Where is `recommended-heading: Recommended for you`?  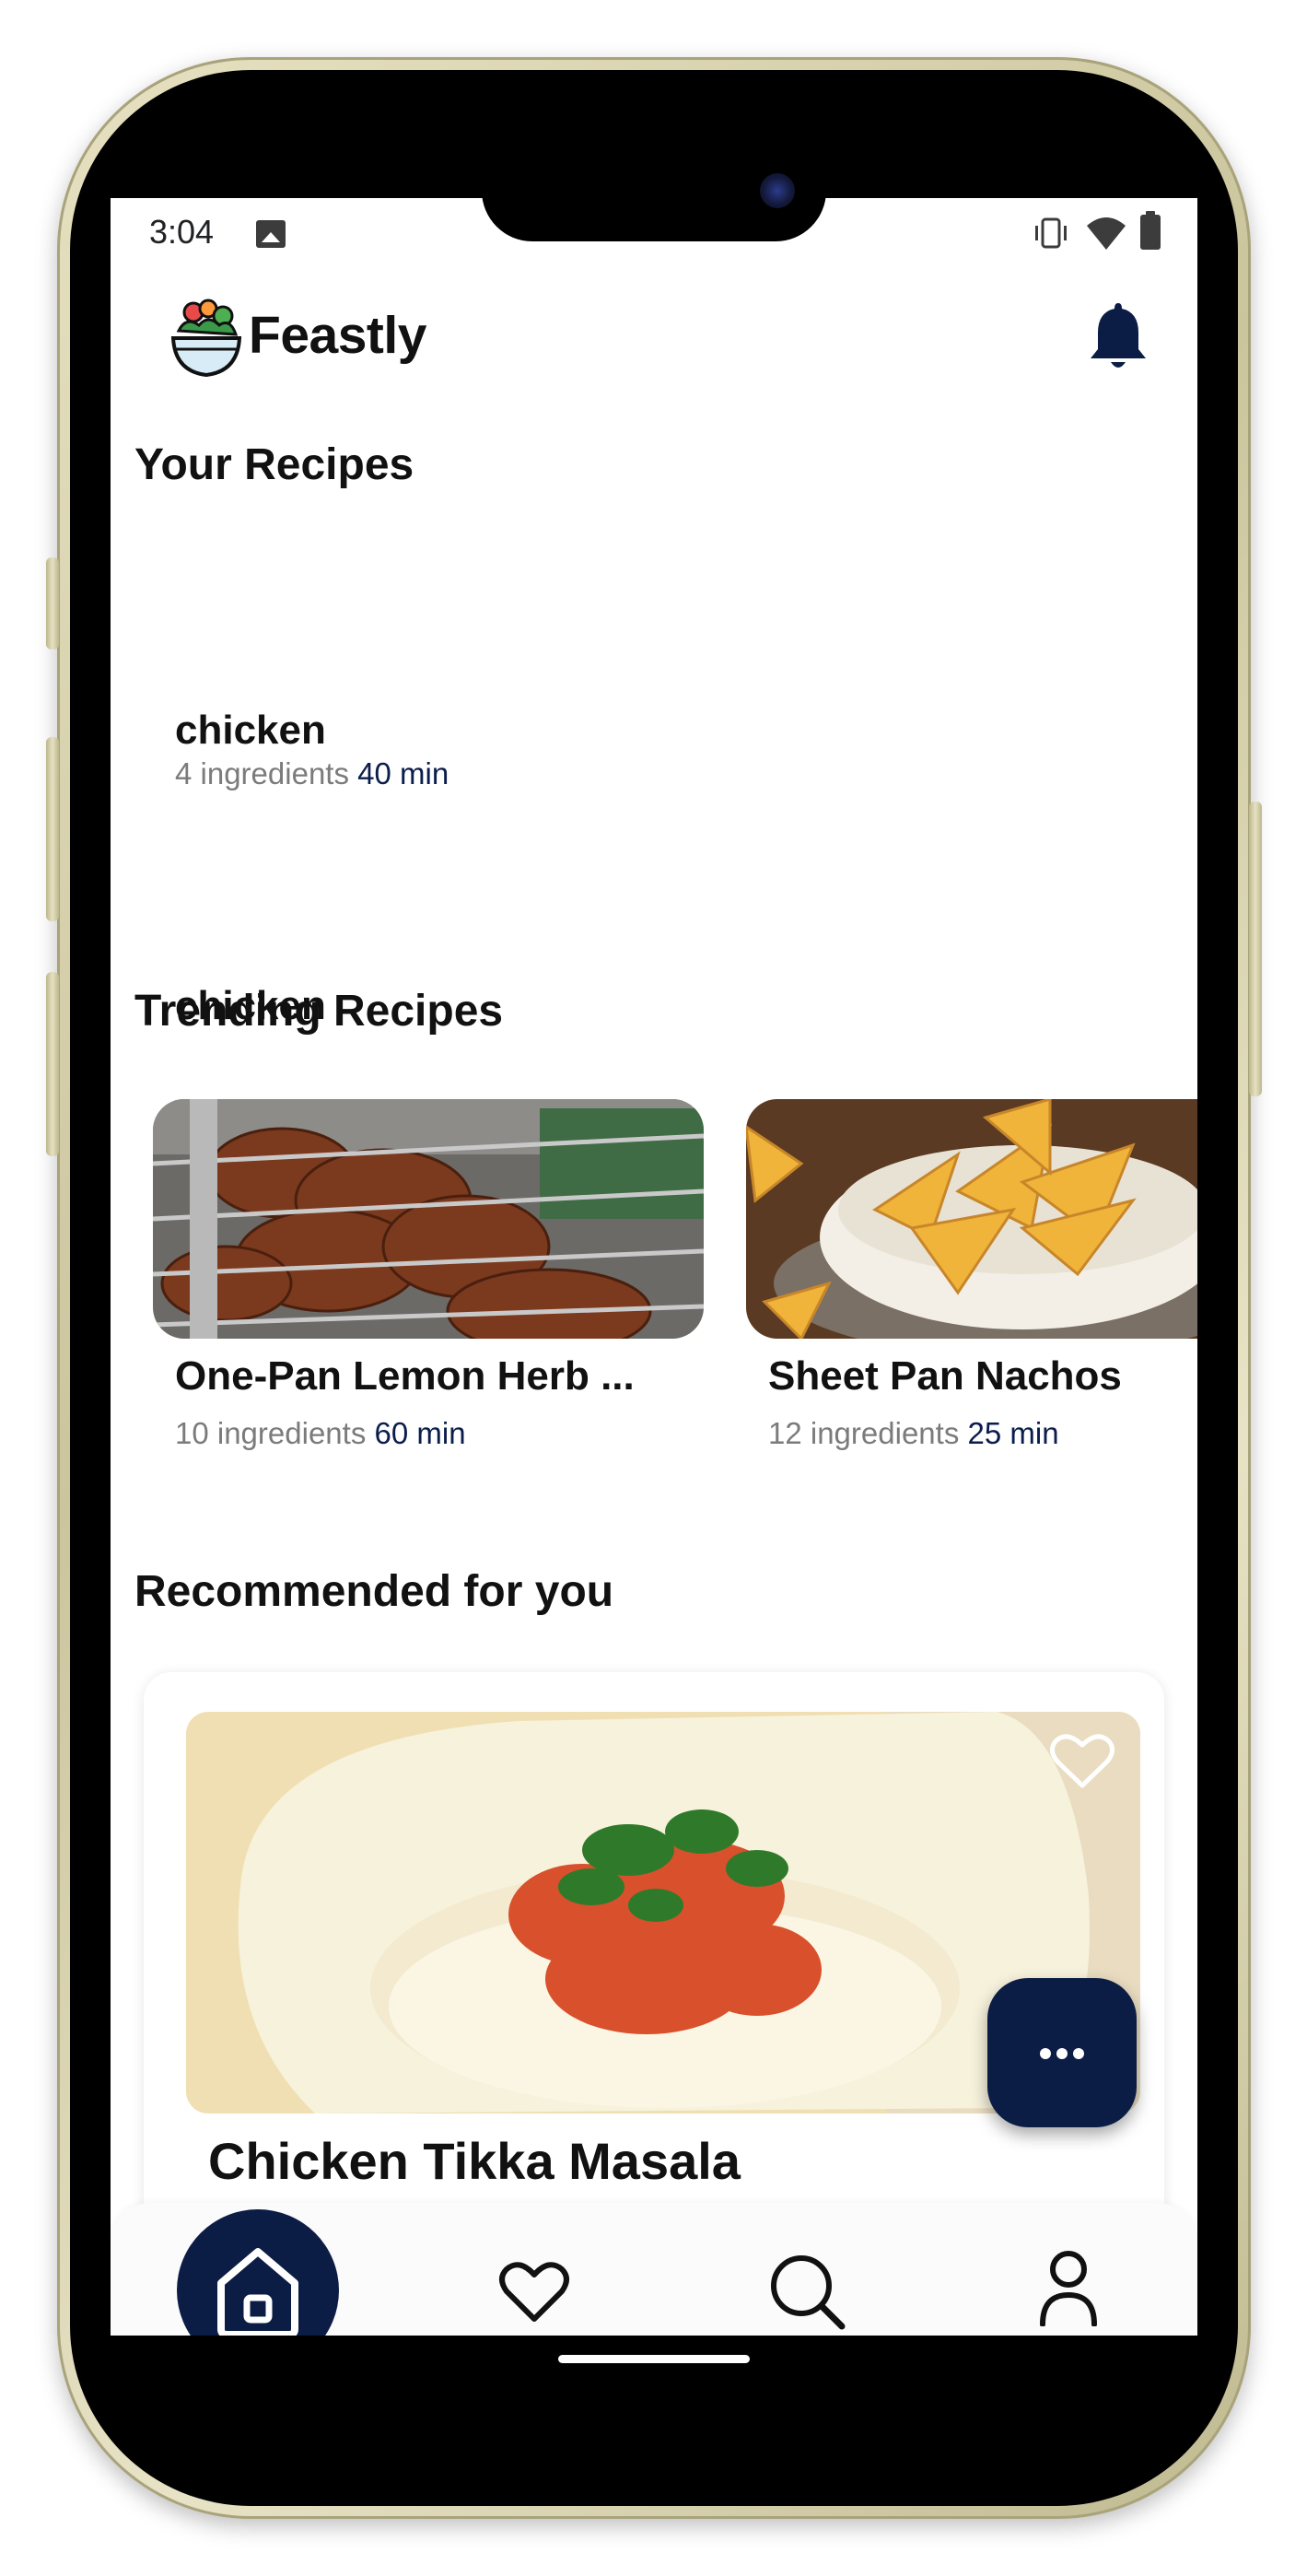
recommended-heading: Recommended for you is located at coordinates (374, 1591).